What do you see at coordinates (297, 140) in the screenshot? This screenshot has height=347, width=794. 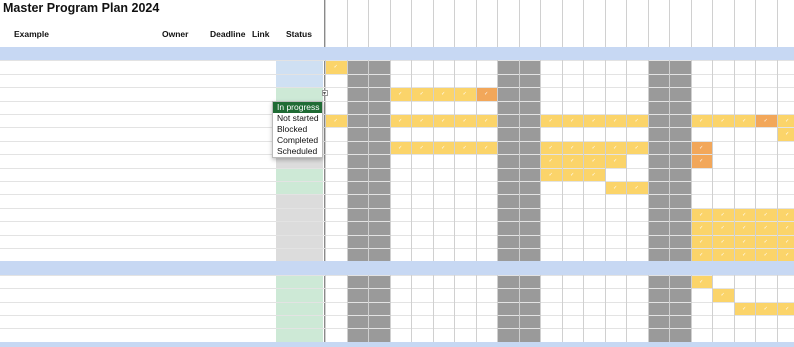 I see `dropdown-option: Completed` at bounding box center [297, 140].